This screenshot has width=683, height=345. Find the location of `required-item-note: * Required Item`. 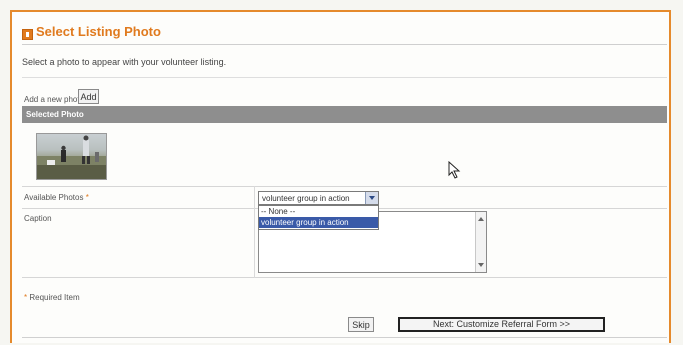

required-item-note: * Required Item is located at coordinates (52, 297).